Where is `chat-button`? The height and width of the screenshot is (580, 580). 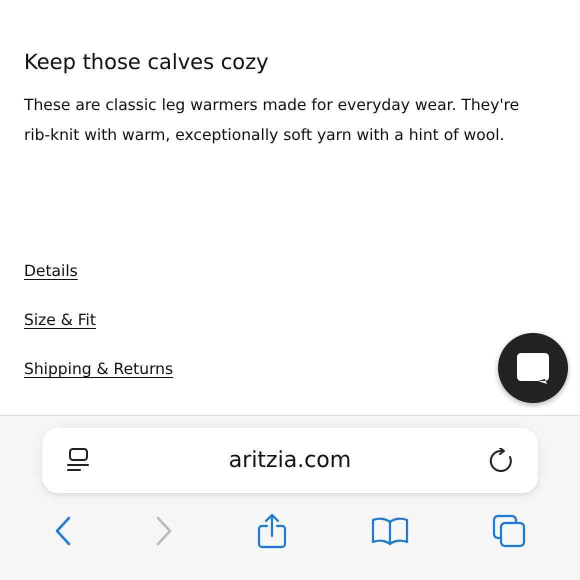
chat-button is located at coordinates (533, 368).